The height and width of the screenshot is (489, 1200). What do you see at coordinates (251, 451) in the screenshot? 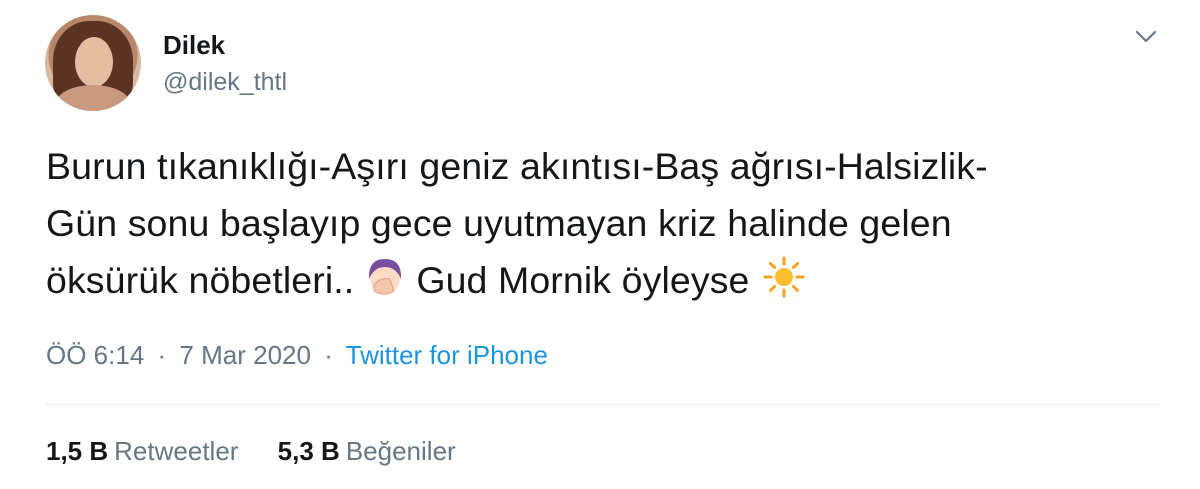
I see `tweet-stats: 1,5 B Retweetler 5,3 B Beğeniler` at bounding box center [251, 451].